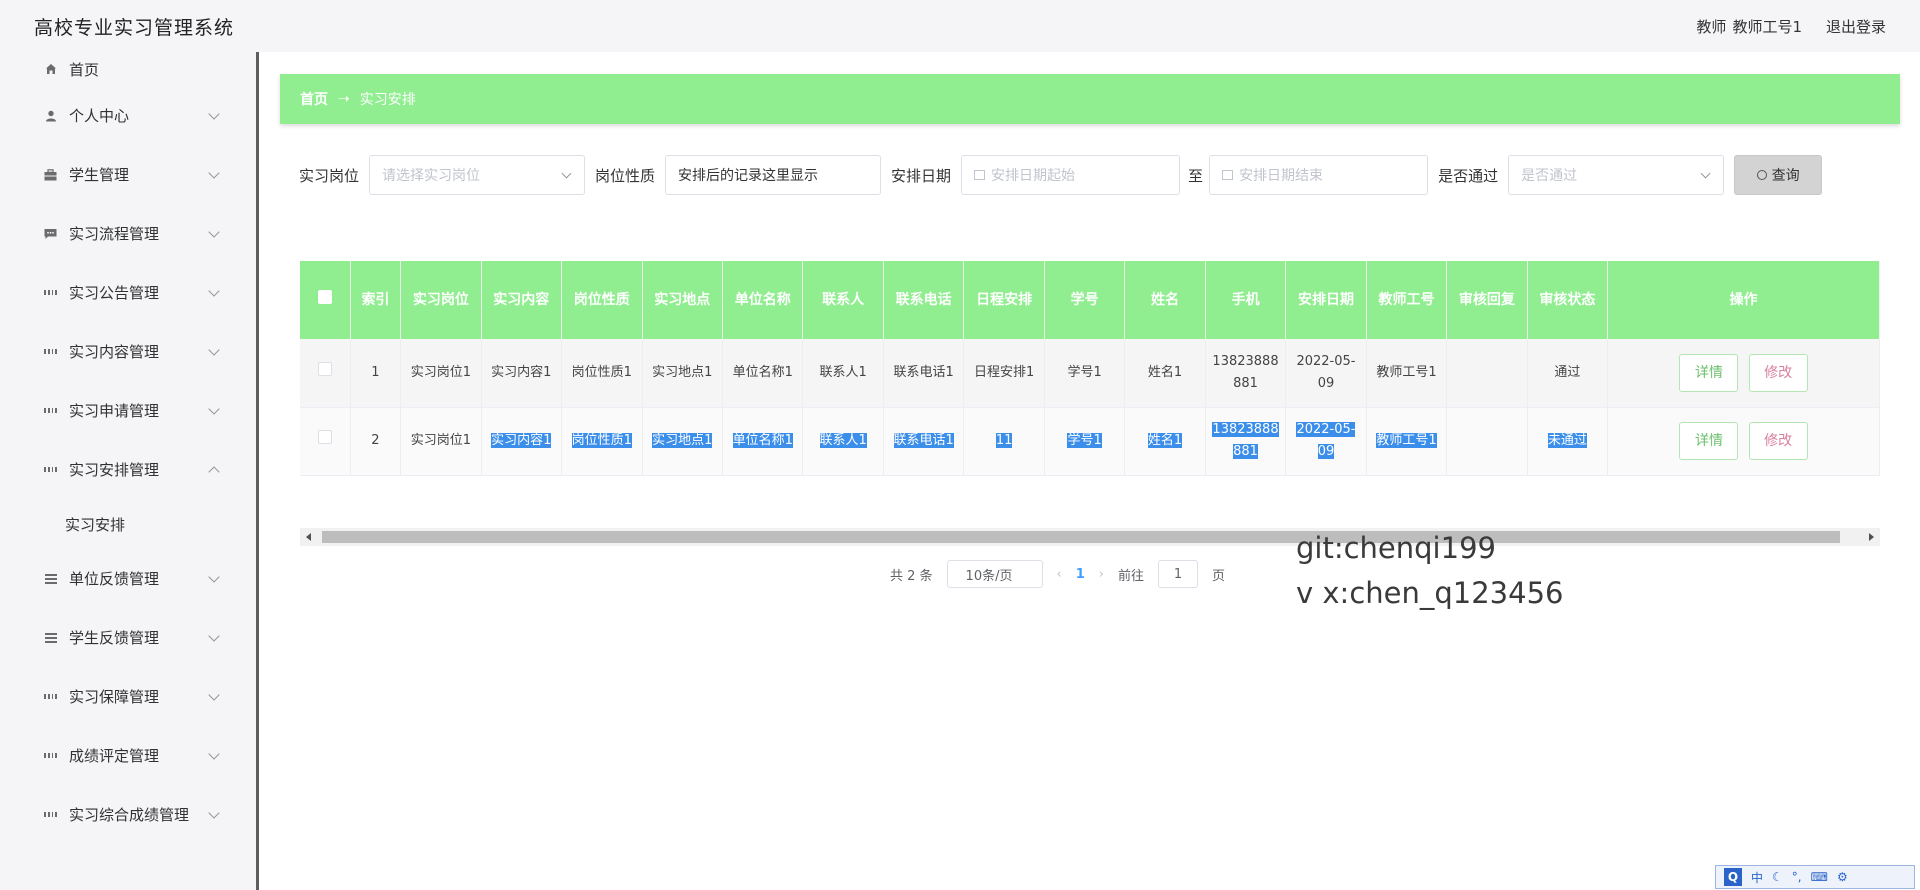  What do you see at coordinates (114, 579) in the screenshot?
I see `sidebar-item-label: 单位反馈管理` at bounding box center [114, 579].